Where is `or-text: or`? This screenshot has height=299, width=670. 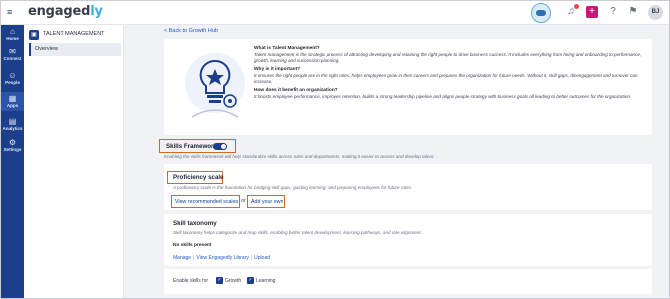
or-text: or is located at coordinates (243, 201).